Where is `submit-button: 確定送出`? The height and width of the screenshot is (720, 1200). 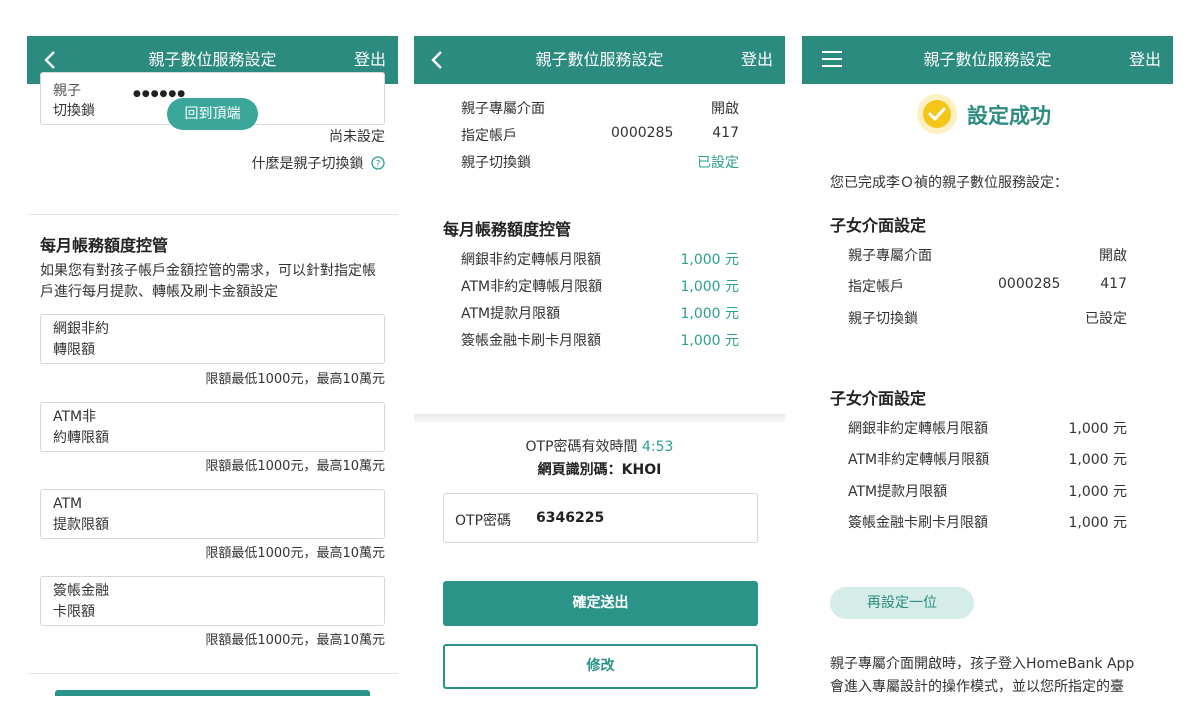
submit-button: 確定送出 is located at coordinates (600, 603).